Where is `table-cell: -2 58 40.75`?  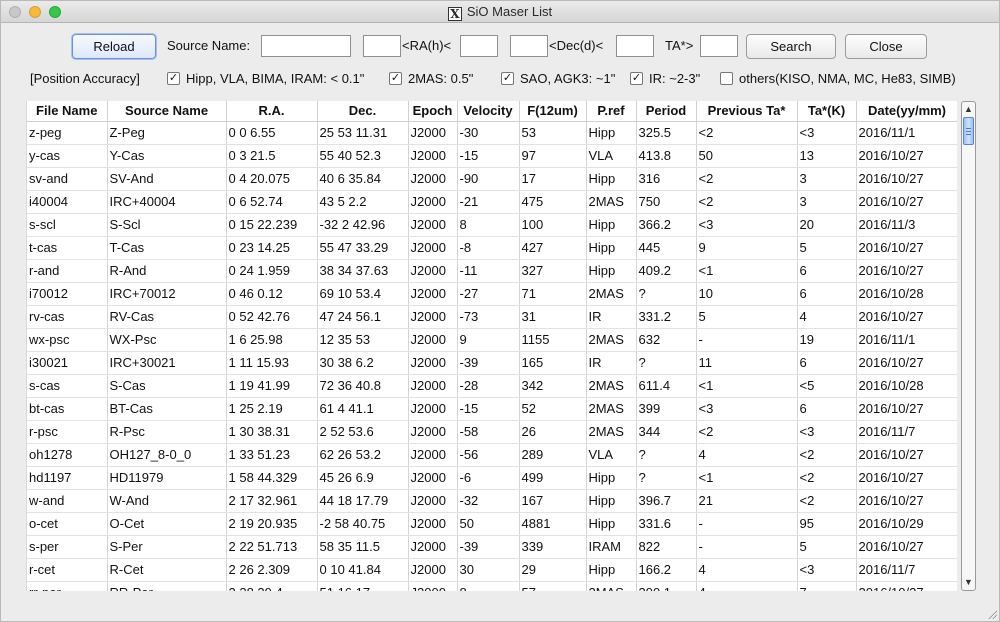 table-cell: -2 58 40.75 is located at coordinates (363, 524).